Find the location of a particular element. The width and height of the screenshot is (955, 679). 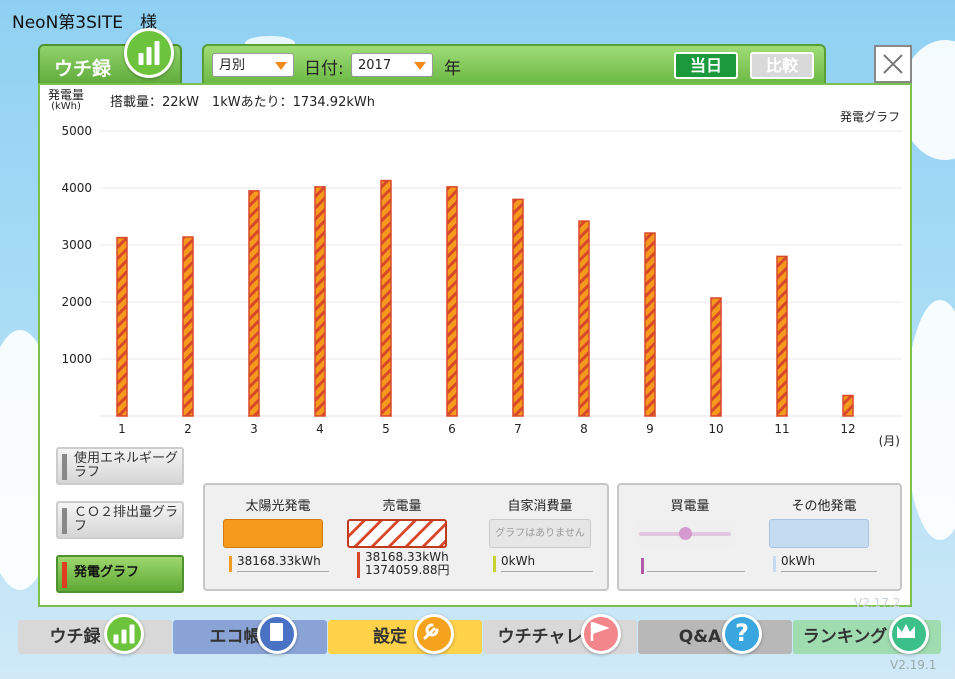

nav-ranking: ランキング is located at coordinates (867, 634).